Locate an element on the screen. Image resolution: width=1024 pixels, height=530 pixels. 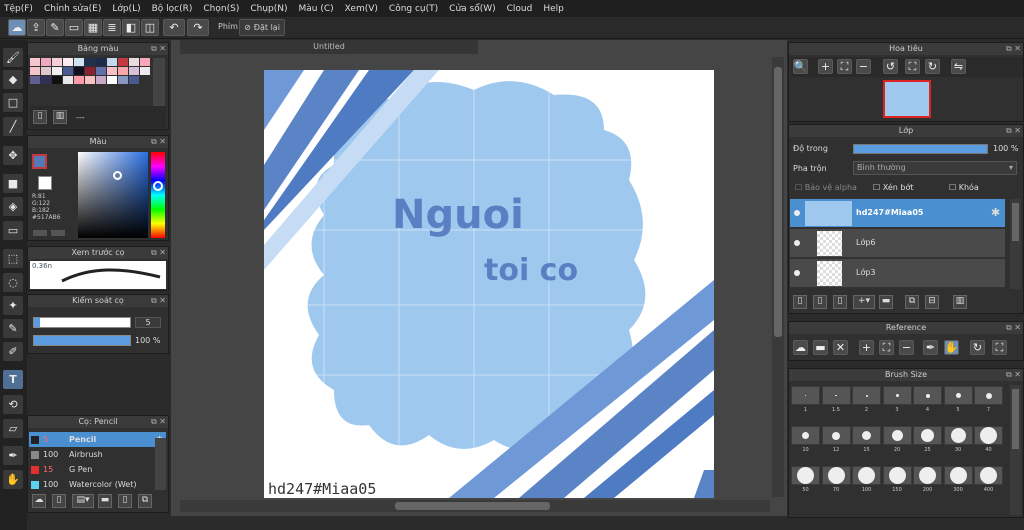
brush-size-value: 5 is located at coordinates (148, 322).